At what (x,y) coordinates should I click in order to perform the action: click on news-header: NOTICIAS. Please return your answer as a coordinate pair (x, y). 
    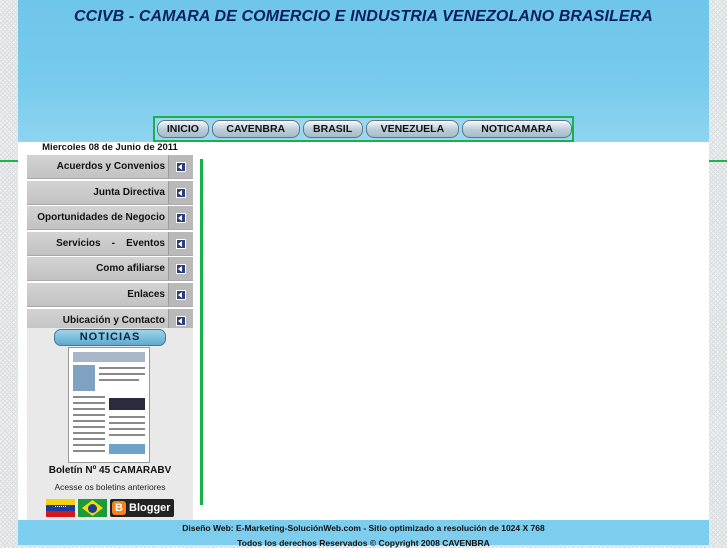
    Looking at the image, I should click on (110, 337).